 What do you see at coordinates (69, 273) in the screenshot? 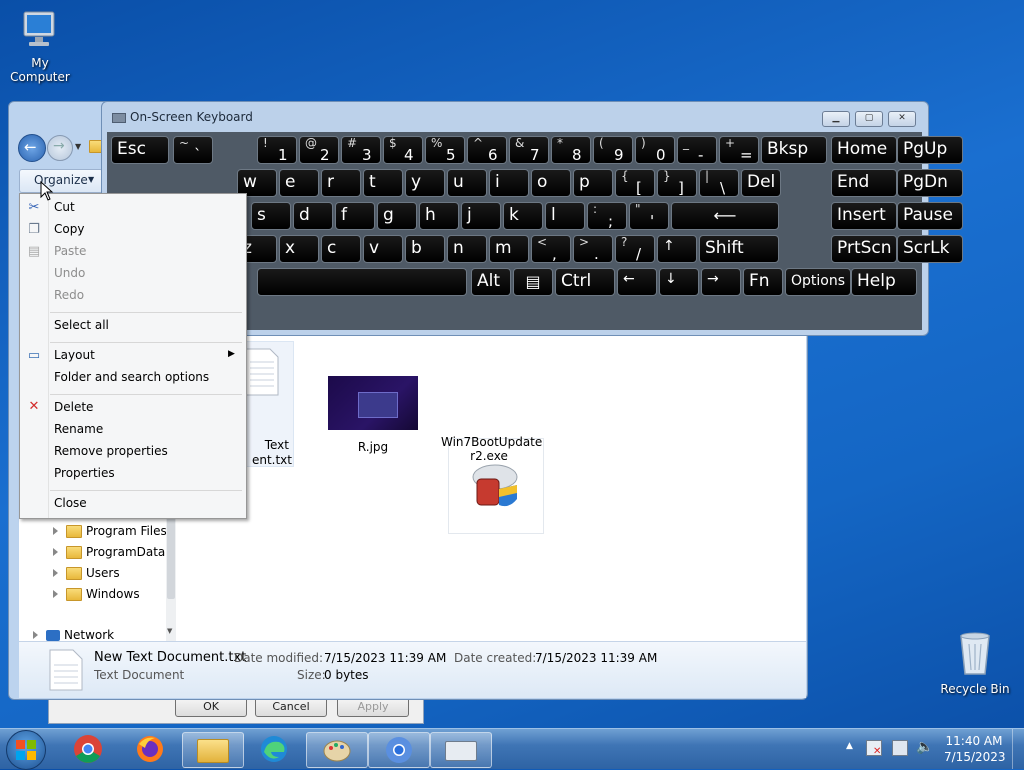
I see `menu-item-undo: Undo` at bounding box center [69, 273].